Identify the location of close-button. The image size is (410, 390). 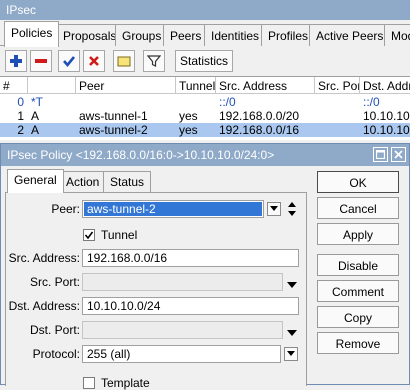
(398, 154).